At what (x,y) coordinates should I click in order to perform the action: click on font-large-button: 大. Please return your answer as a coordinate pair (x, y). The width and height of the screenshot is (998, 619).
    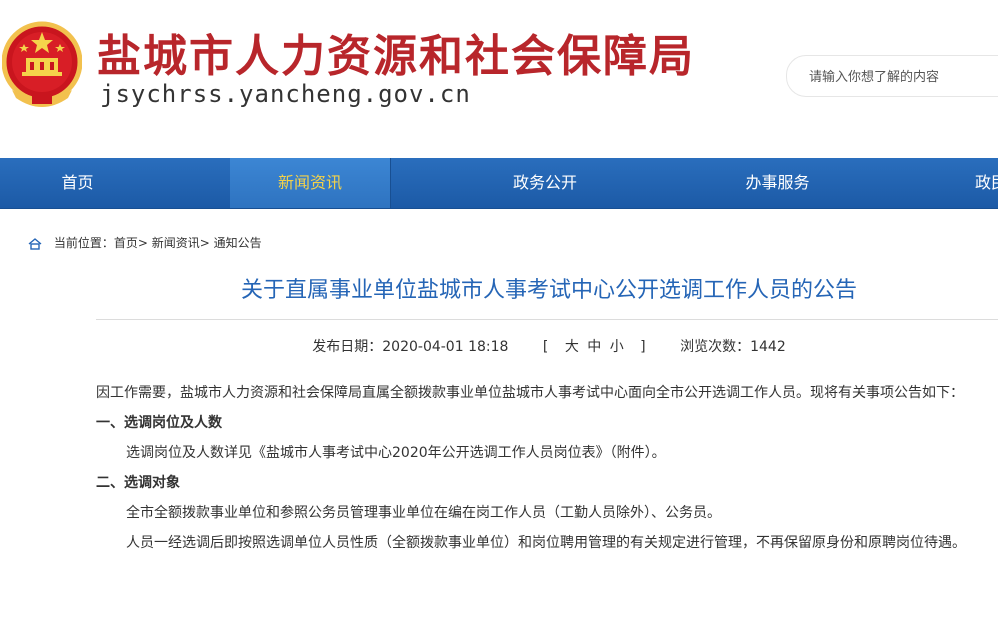
    Looking at the image, I should click on (572, 347).